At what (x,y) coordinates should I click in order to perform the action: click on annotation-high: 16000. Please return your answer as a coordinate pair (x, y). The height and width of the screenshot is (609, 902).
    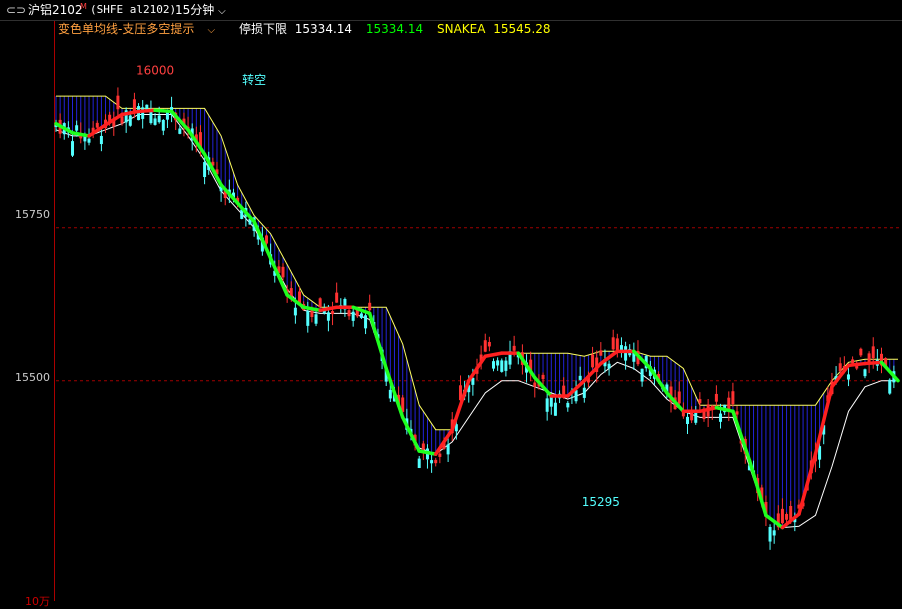
    Looking at the image, I should click on (155, 71).